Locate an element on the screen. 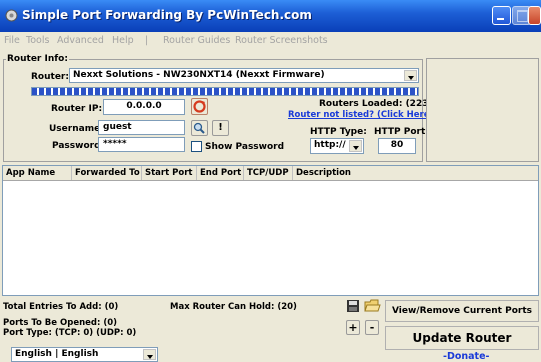  http-type-label: HTTP Type: is located at coordinates (338, 132).